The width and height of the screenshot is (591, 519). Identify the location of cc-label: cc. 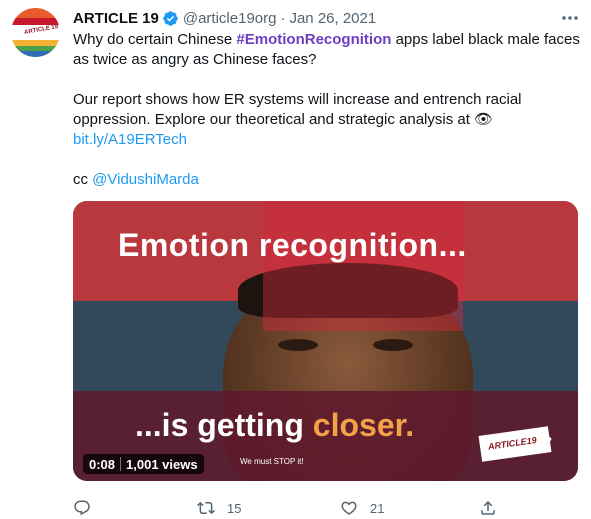
(83, 179).